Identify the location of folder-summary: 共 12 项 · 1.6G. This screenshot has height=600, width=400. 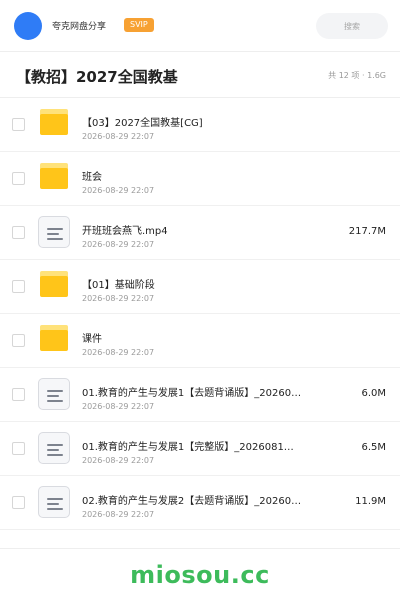
(357, 75).